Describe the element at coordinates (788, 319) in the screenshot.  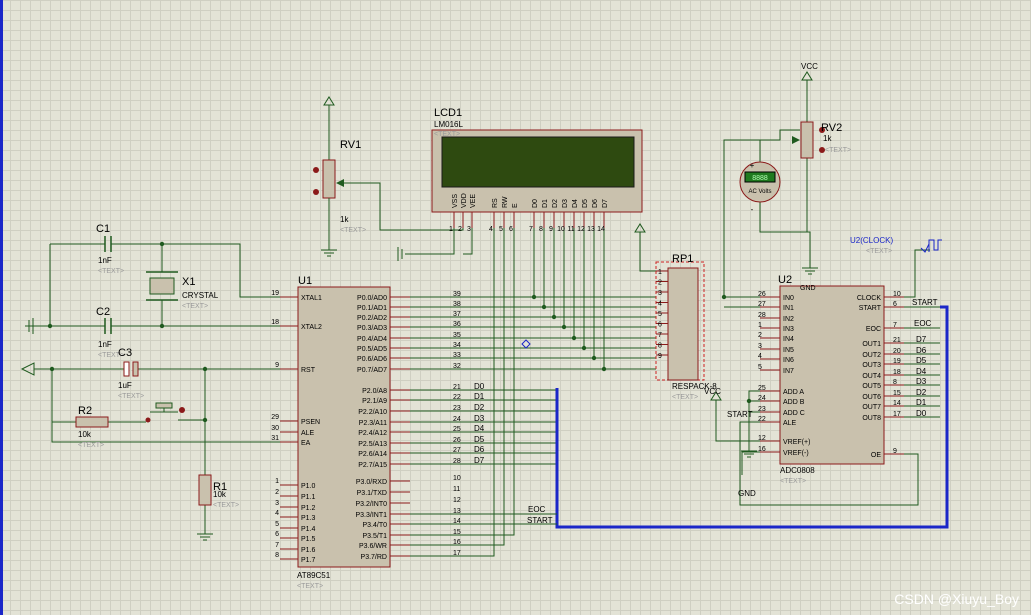
I see `u2-pin-name: IN2` at that location.